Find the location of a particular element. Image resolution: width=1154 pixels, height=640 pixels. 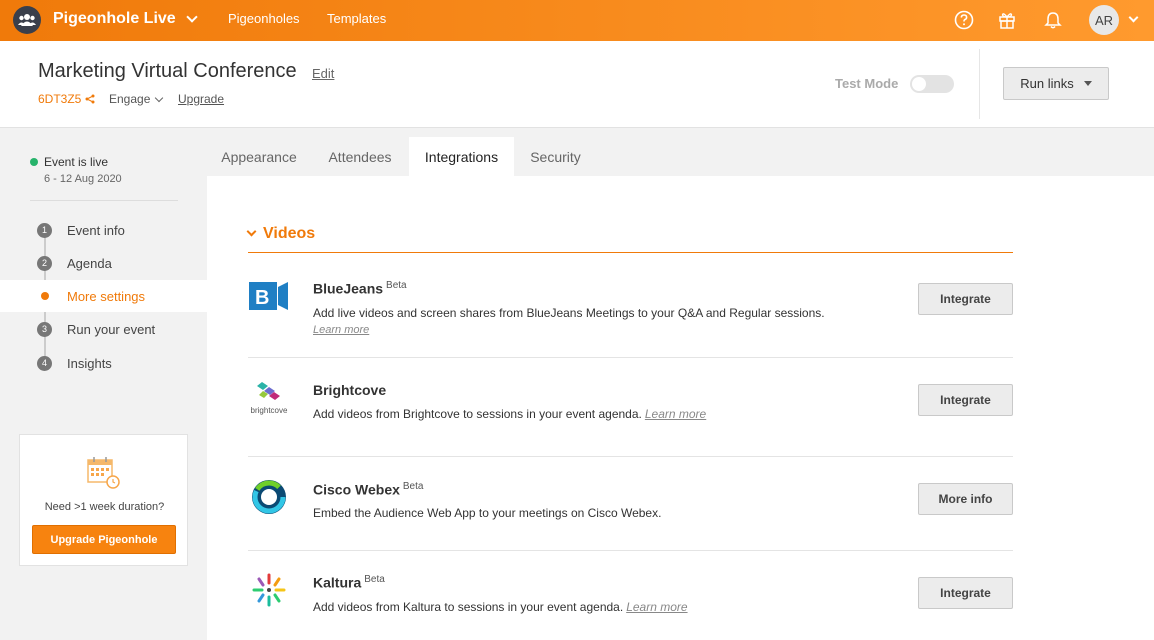

event-dates: 6 - 12 Aug 2020 is located at coordinates (83, 179).